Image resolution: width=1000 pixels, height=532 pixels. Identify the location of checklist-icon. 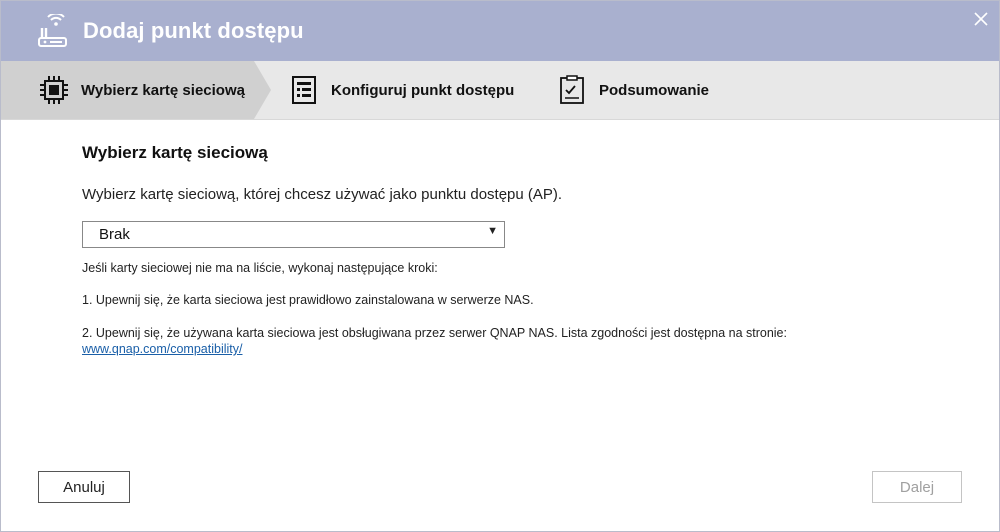
(572, 90).